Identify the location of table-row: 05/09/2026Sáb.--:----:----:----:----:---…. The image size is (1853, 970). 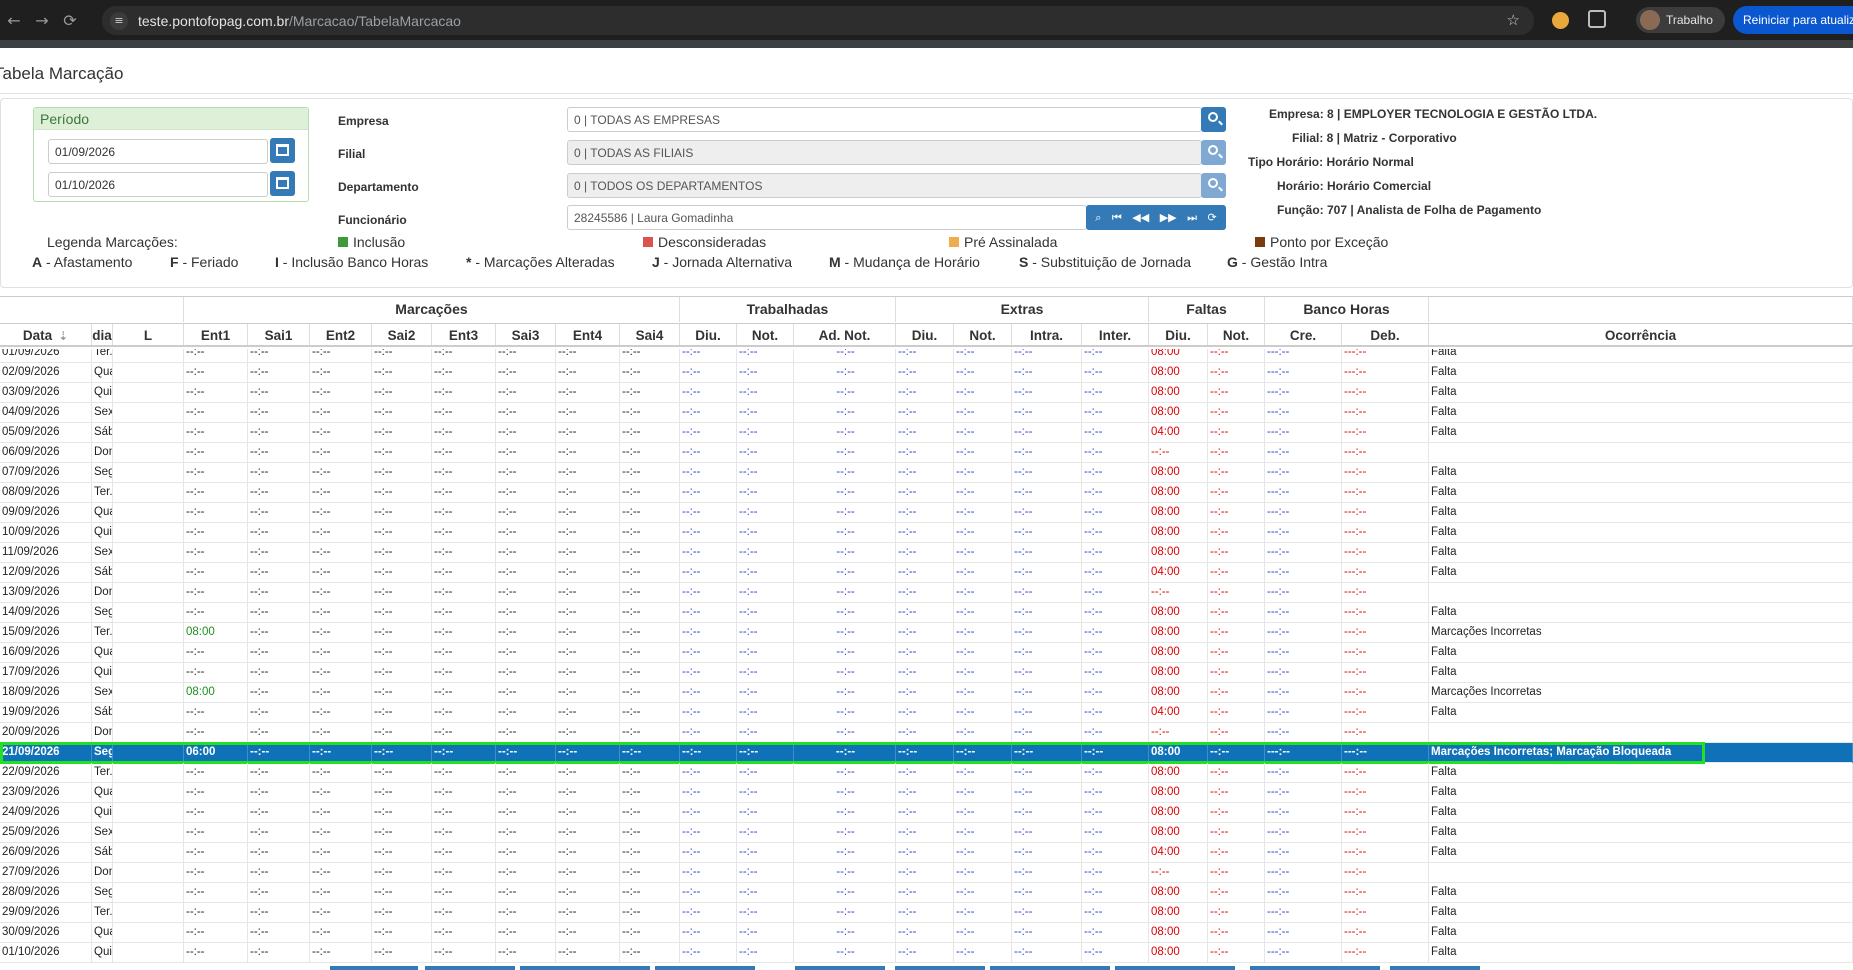
(926, 433).